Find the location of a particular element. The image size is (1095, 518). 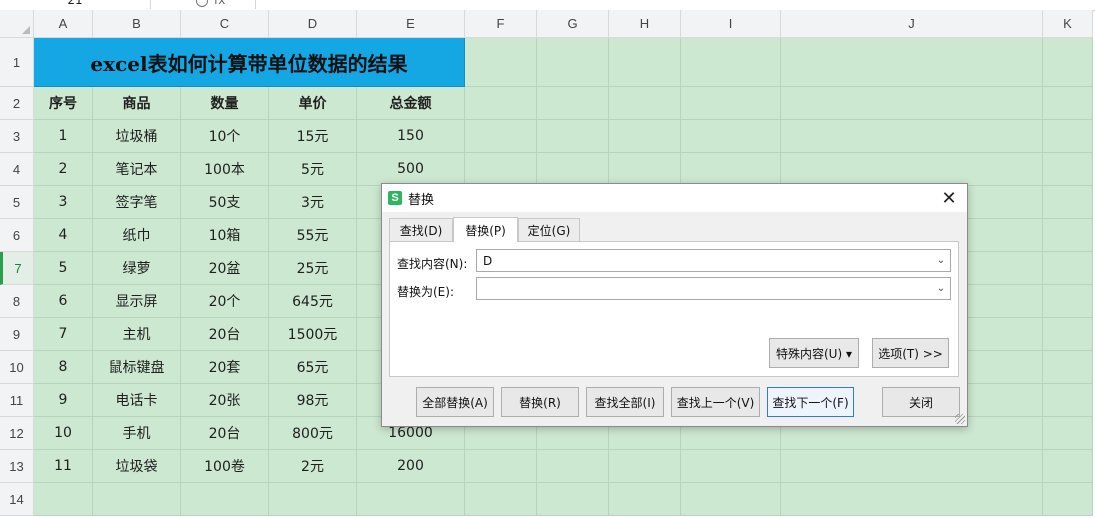

row-header-11: 11 is located at coordinates (17, 400).